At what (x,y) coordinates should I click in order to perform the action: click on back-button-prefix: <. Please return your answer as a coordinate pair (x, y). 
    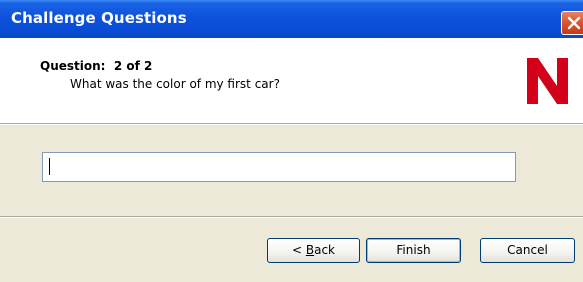
    Looking at the image, I should click on (298, 250).